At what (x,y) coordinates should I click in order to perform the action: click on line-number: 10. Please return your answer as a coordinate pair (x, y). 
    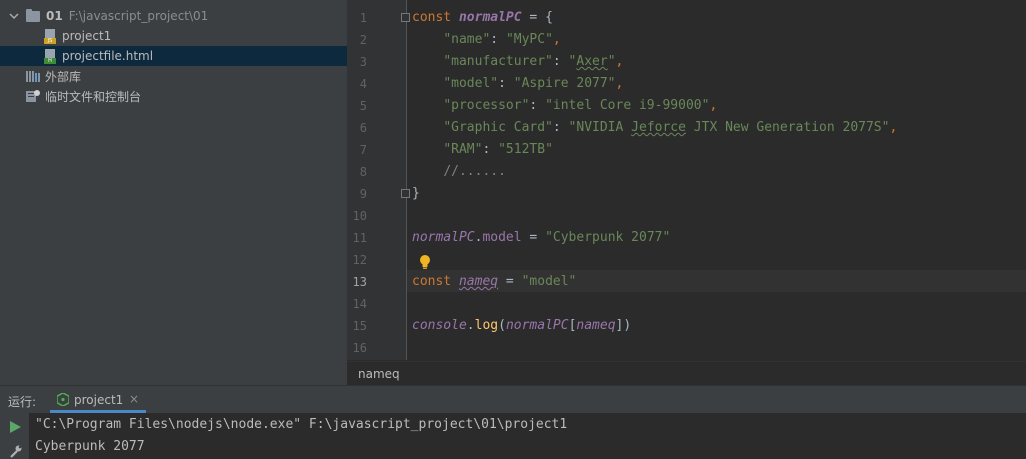
    Looking at the image, I should click on (359, 216).